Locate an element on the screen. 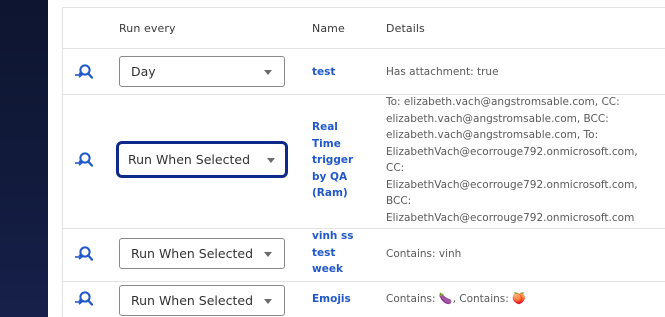 This screenshot has height=317, width=665. rule-name-link: vinh ss test week is located at coordinates (342, 253).